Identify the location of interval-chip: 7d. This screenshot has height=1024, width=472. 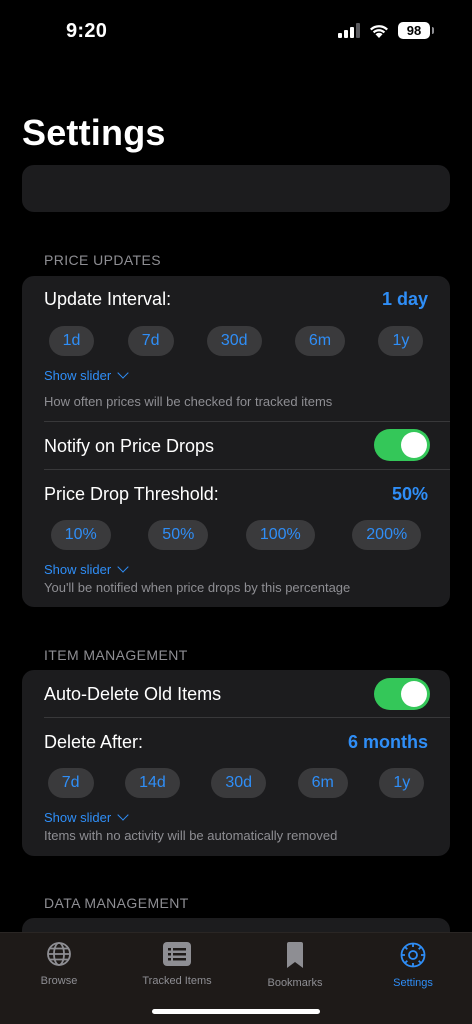
(150, 341).